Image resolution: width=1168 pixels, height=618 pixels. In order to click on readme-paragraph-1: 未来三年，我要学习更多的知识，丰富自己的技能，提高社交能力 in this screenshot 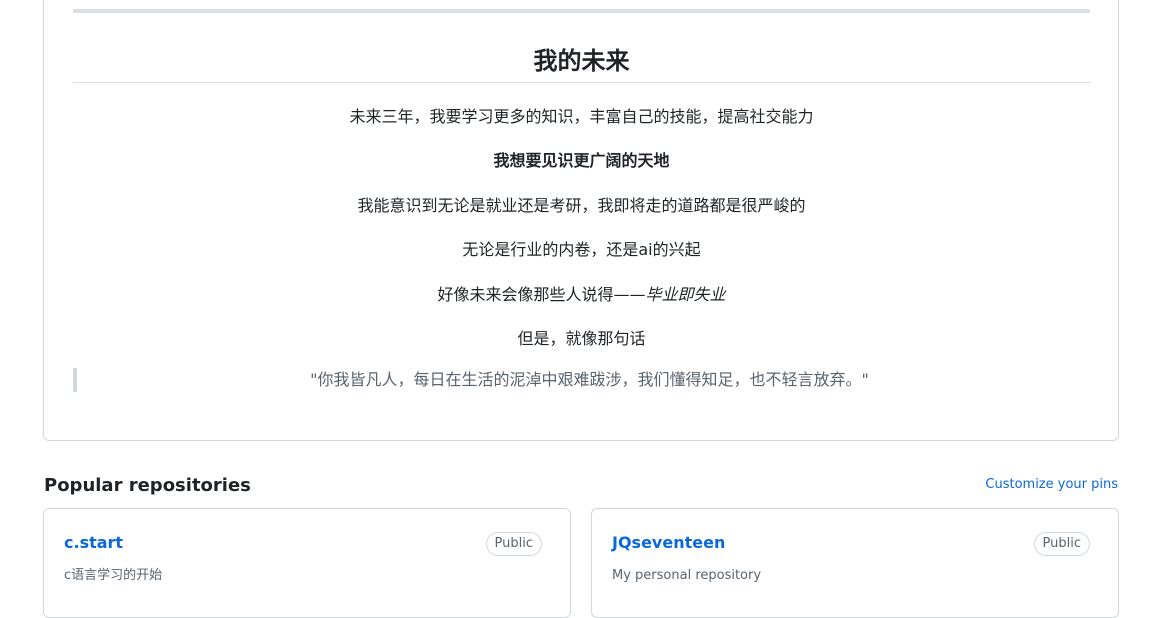, I will do `click(581, 116)`.